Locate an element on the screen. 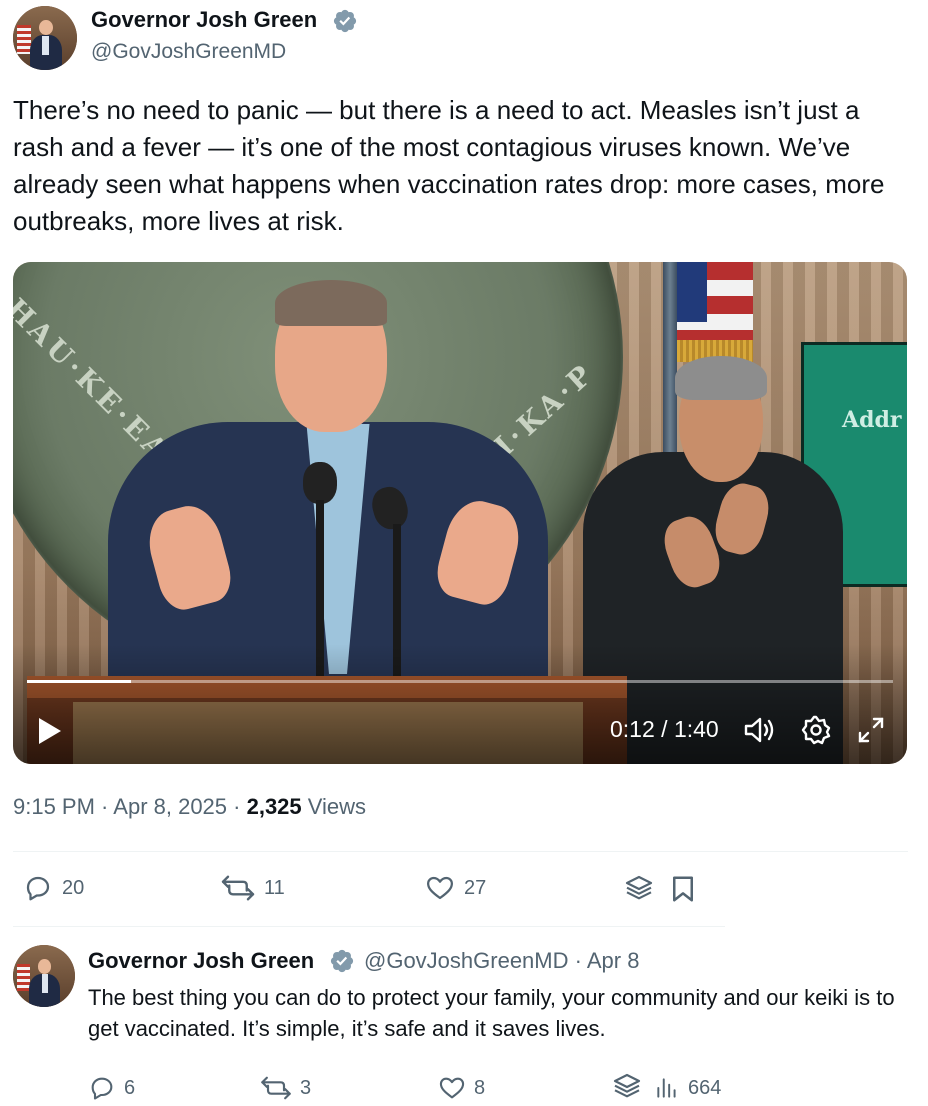 Image resolution: width=928 pixels, height=1106 pixels. tweet-time: 9:15 PM is located at coordinates (54, 806).